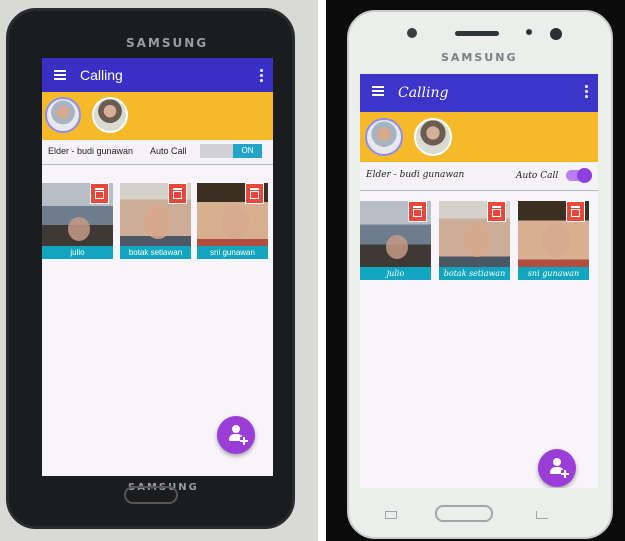 Image resolution: width=625 pixels, height=541 pixels. I want to click on auto-call-row: Elder - budi gunawan Auto Call ON, so click(157, 152).